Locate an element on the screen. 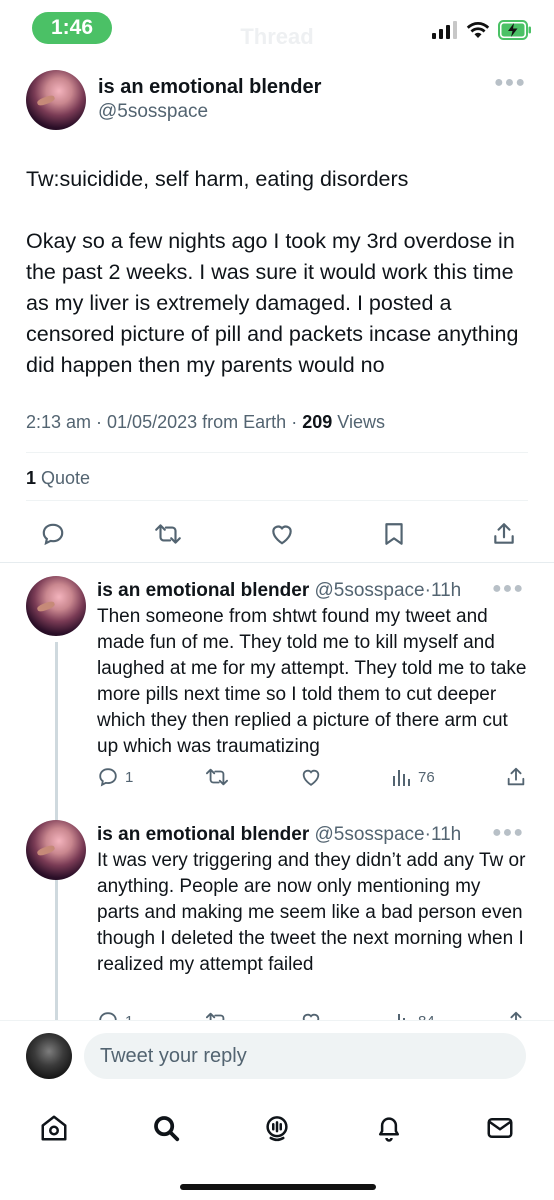 This screenshot has height=1200, width=554. bottom-tab-bar is located at coordinates (277, 1145).